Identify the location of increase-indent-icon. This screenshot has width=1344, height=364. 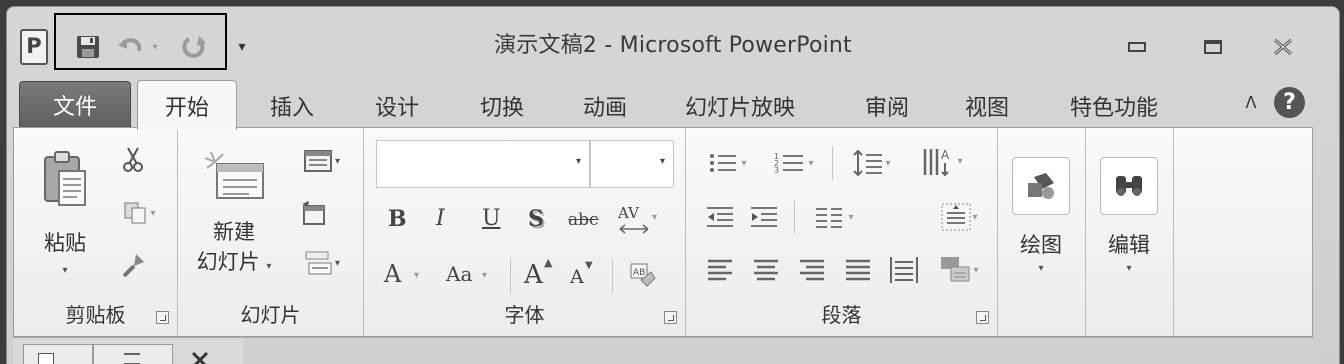
(764, 217).